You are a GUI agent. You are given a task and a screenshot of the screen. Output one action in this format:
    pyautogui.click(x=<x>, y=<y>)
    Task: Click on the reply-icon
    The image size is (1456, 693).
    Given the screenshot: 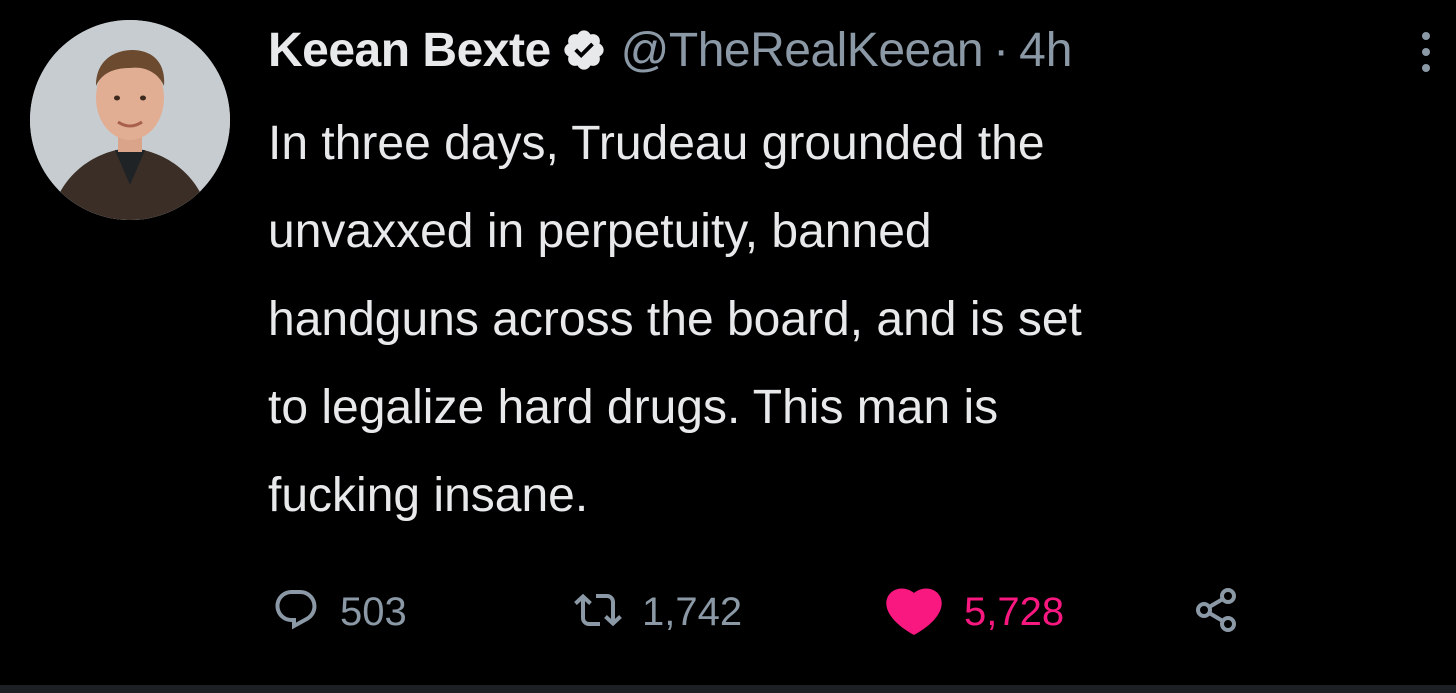 What is the action you would take?
    pyautogui.click(x=296, y=612)
    